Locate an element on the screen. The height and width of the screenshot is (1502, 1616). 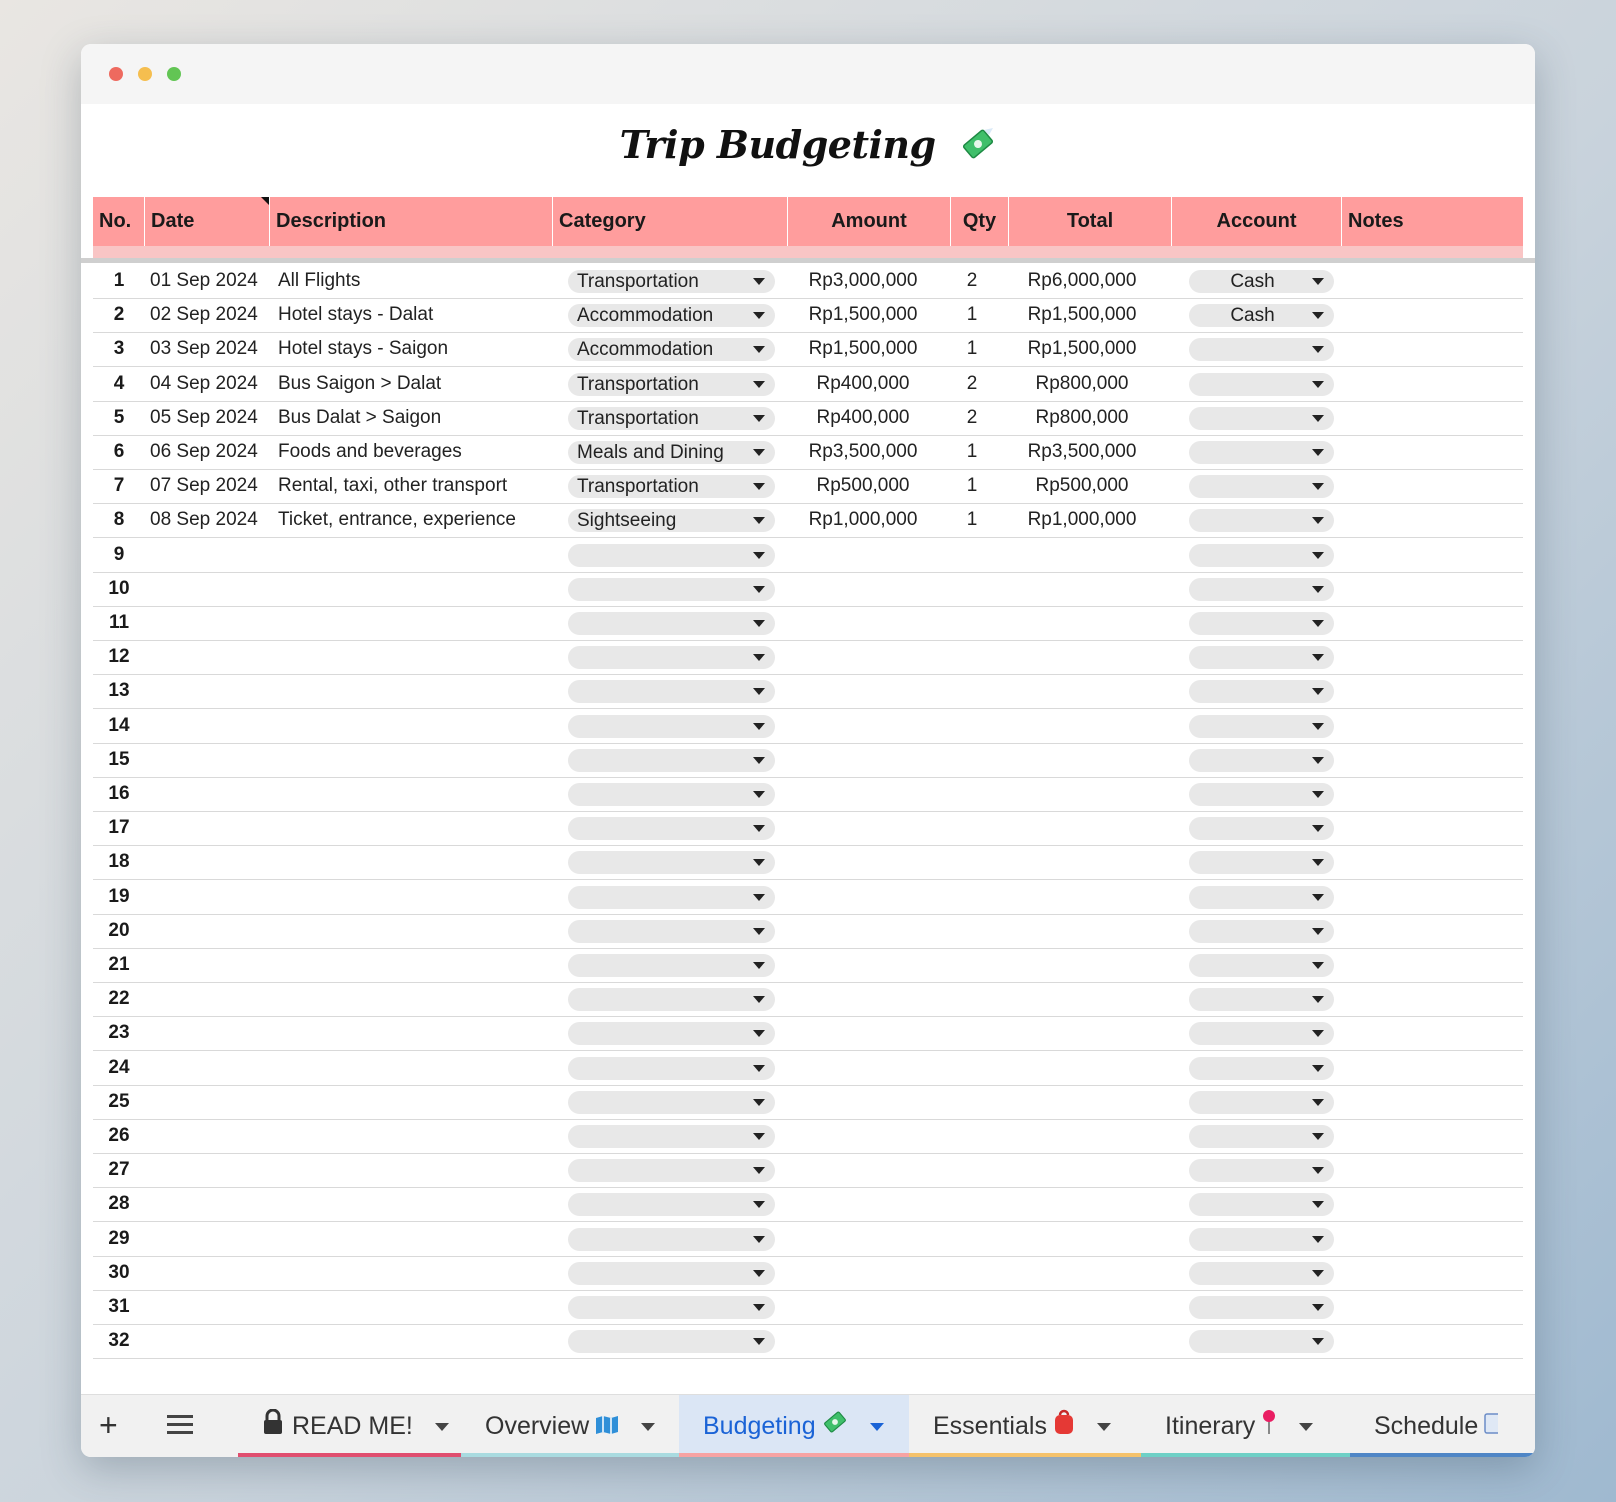
description-cell: Ticket, entrance, experience is located at coordinates (418, 520).